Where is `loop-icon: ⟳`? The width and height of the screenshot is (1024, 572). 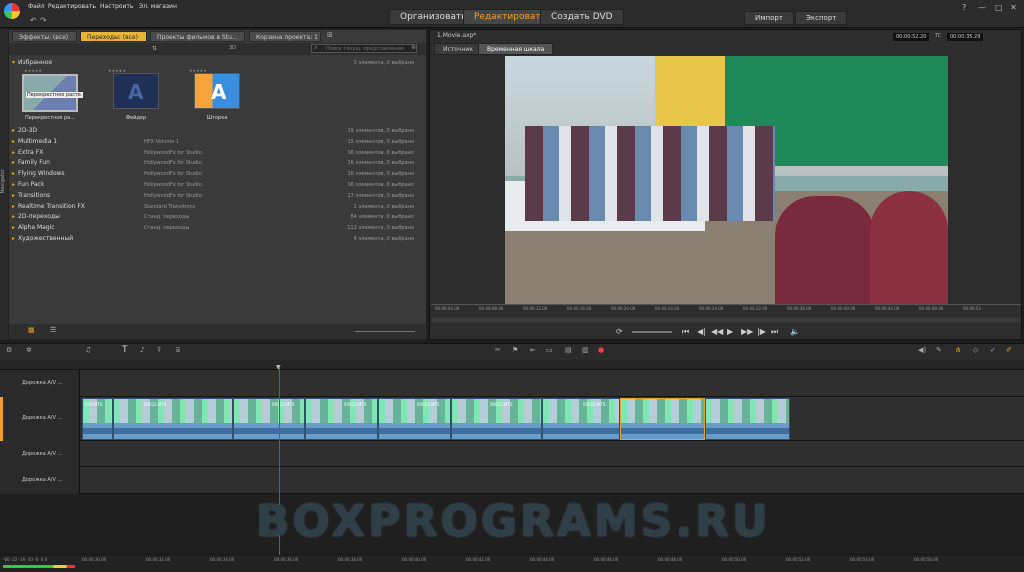
loop-icon: ⟳ is located at coordinates (619, 331).